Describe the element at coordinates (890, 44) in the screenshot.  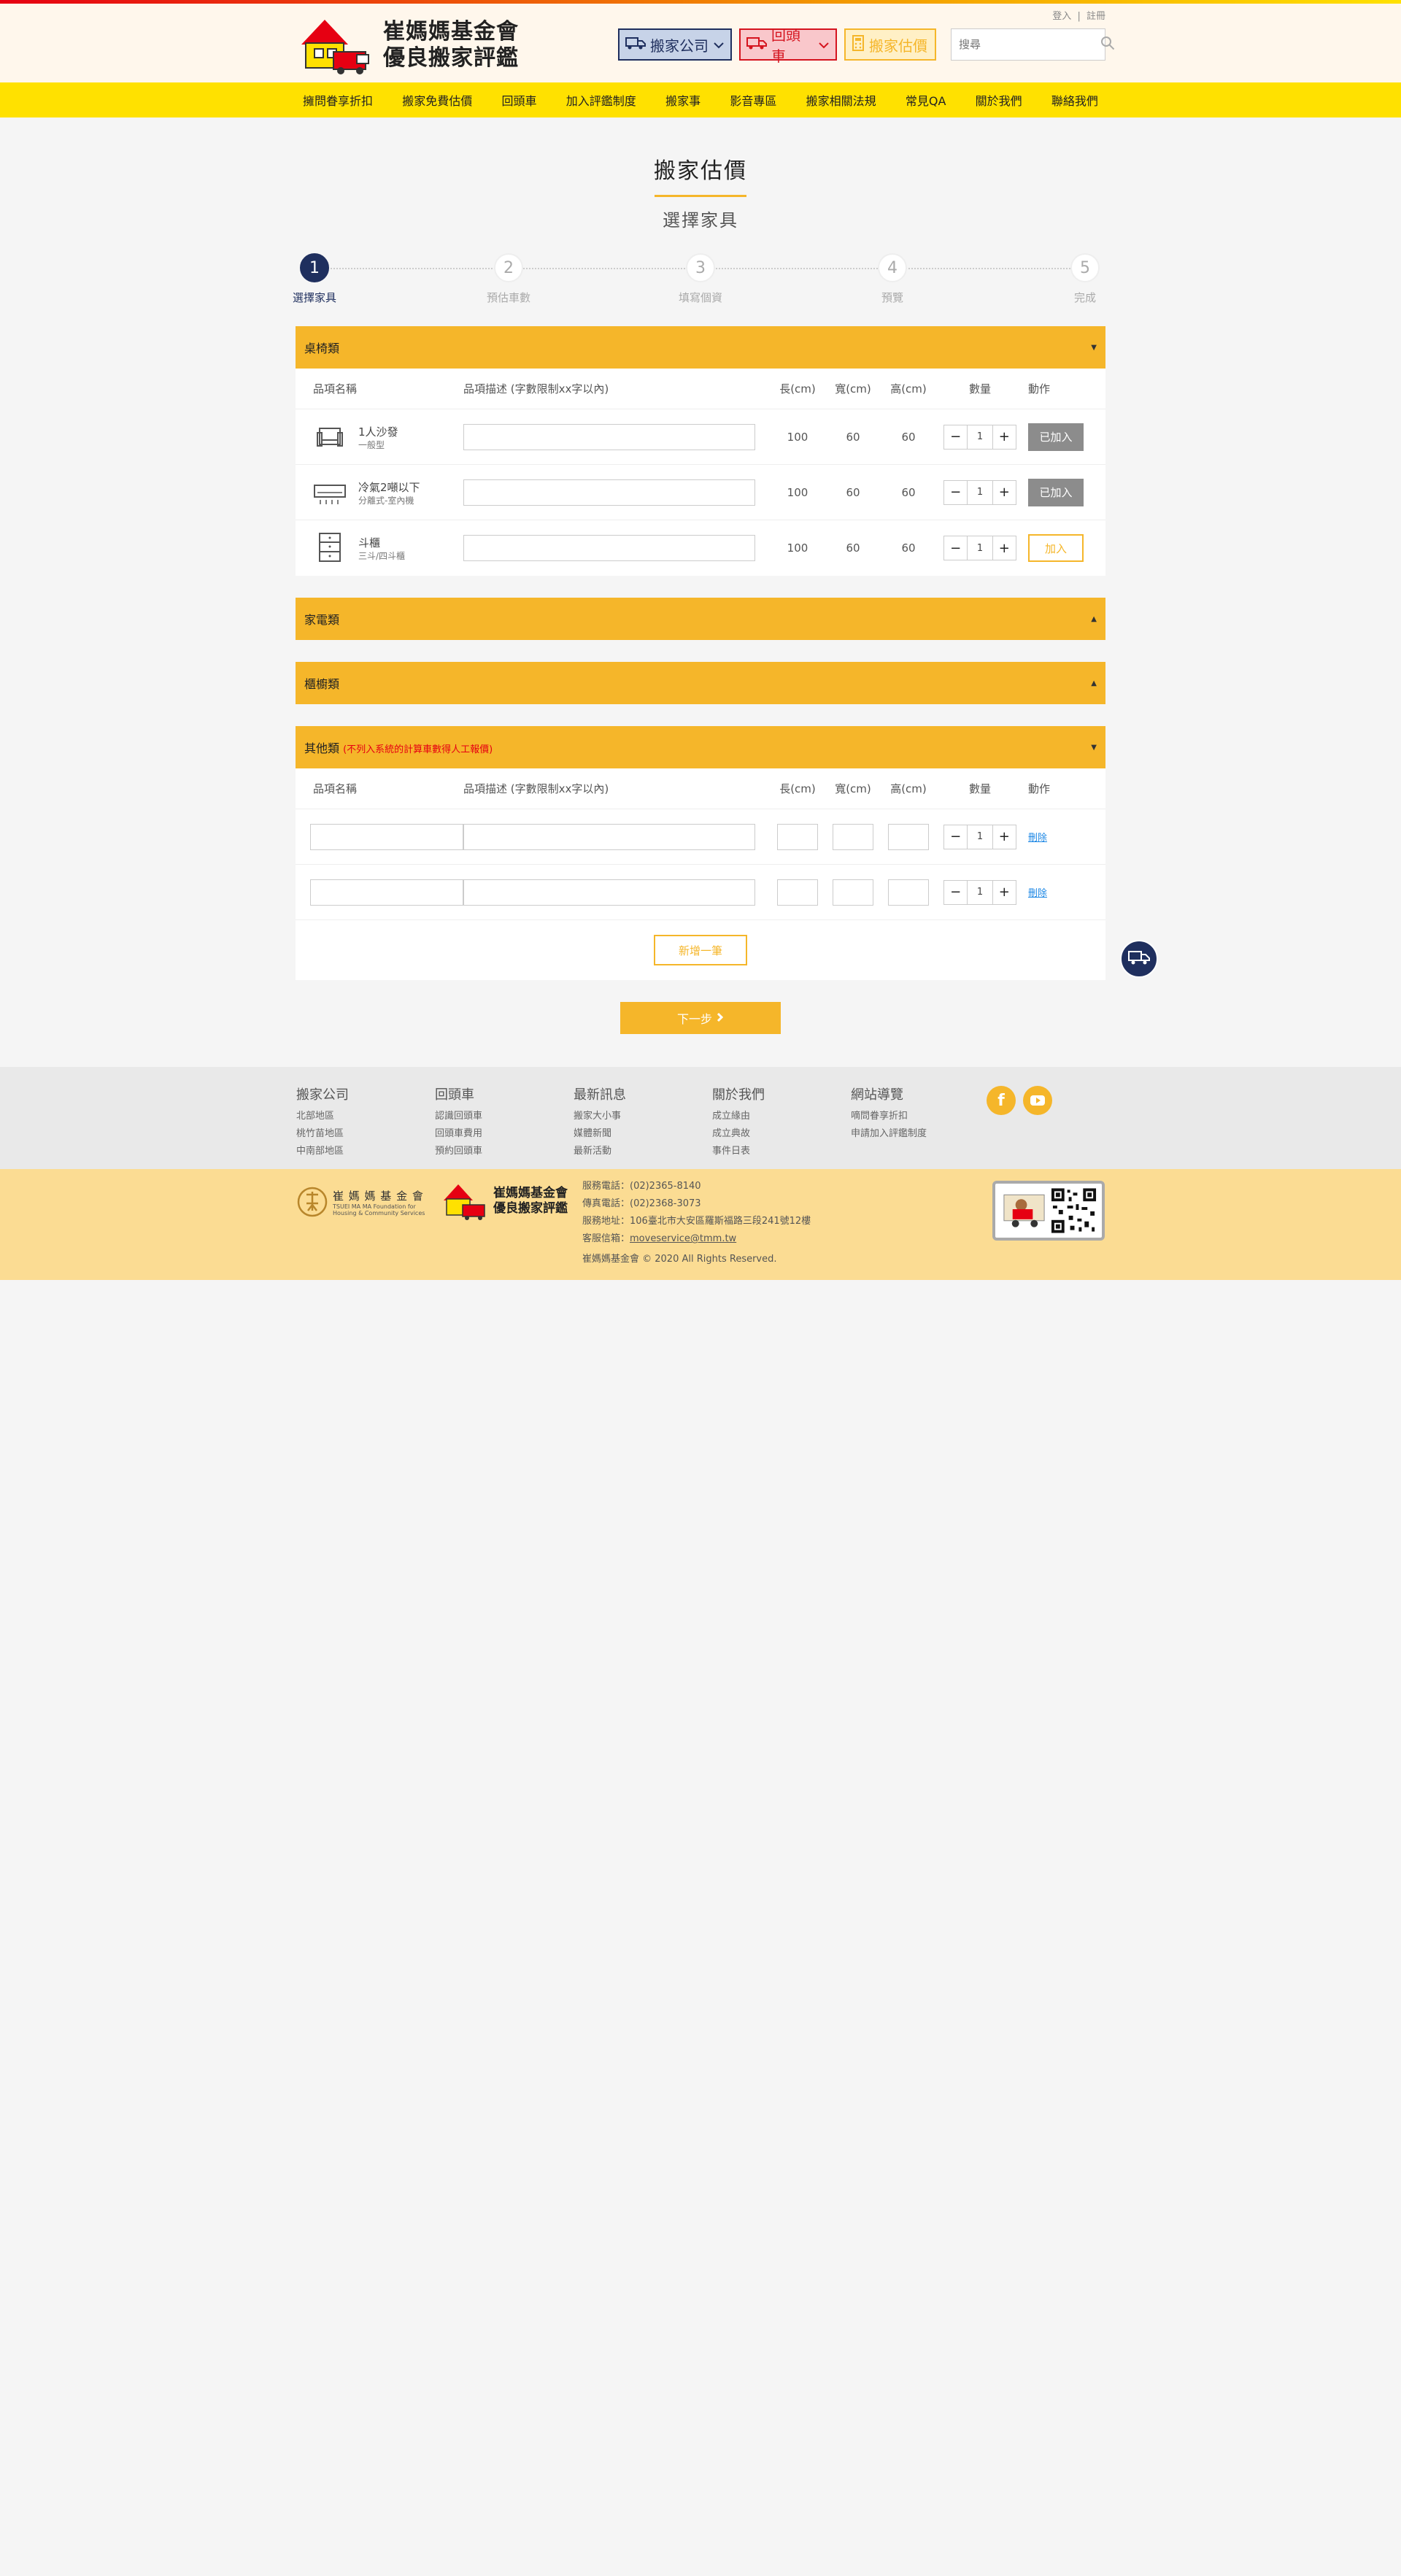
I see `moving-estimate-button: 搬家估價` at that location.